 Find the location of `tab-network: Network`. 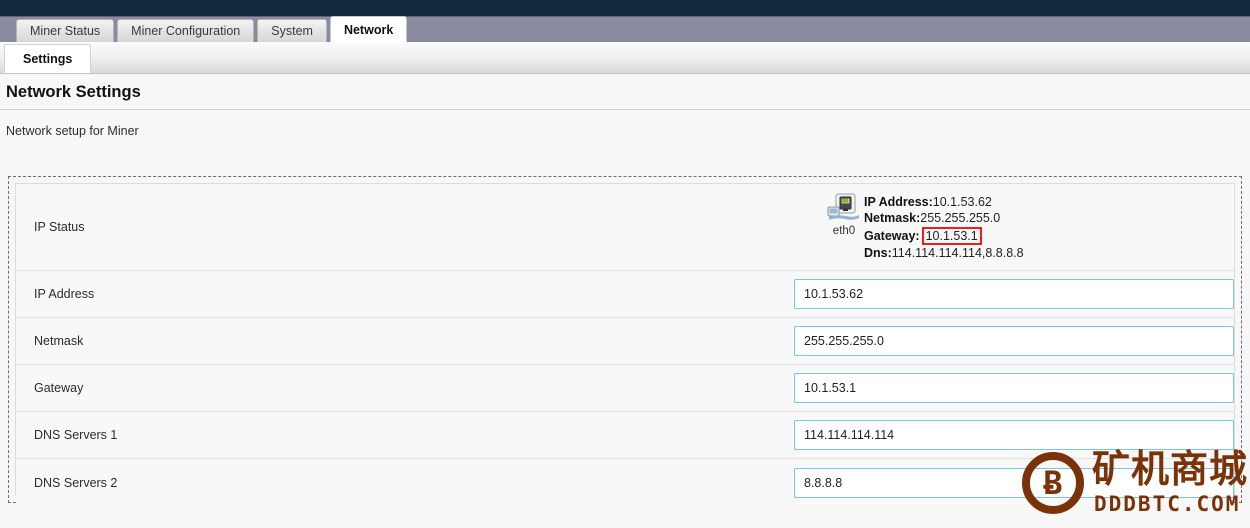

tab-network: Network is located at coordinates (368, 29).